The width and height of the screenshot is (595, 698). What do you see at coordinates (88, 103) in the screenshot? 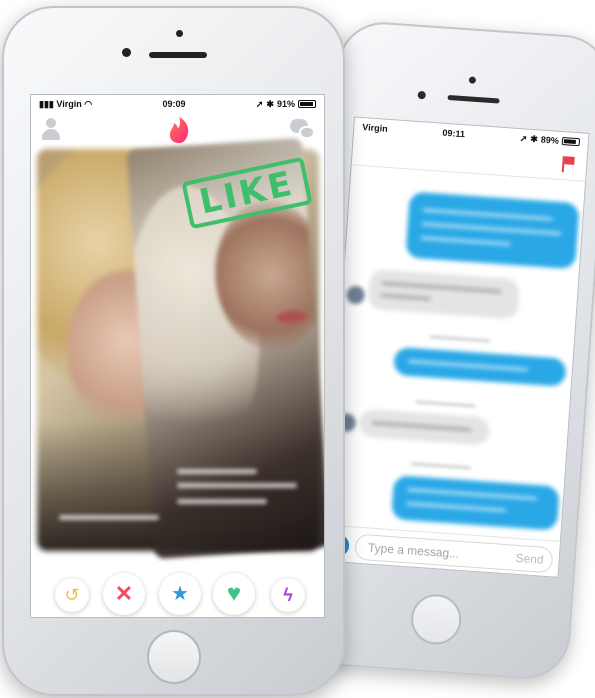
I see `wifi-icon: ◠` at bounding box center [88, 103].